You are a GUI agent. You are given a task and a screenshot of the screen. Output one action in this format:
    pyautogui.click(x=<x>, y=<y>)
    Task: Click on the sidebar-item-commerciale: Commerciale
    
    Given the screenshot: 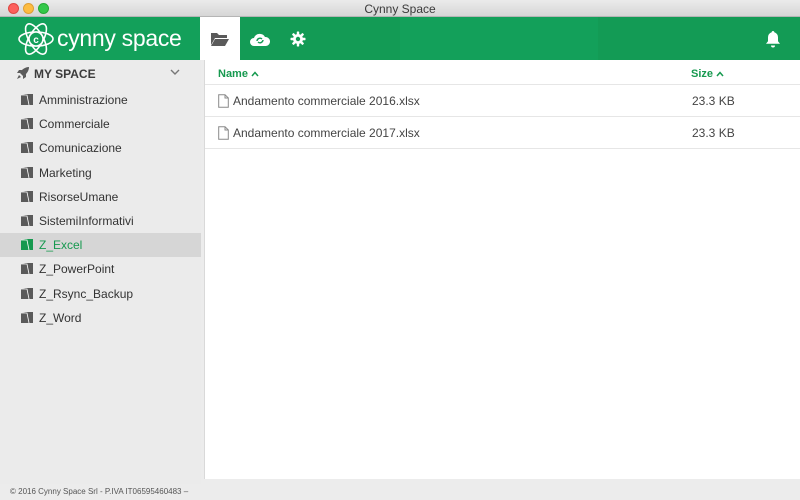 What is the action you would take?
    pyautogui.click(x=100, y=124)
    